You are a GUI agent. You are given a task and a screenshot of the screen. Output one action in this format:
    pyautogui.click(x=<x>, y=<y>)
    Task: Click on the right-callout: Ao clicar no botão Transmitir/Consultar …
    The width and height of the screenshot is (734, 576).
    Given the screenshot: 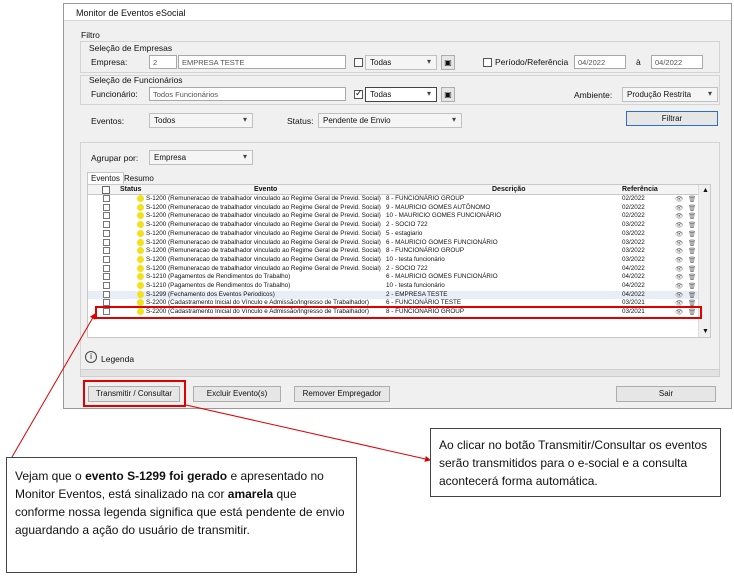 What is the action you would take?
    pyautogui.click(x=575, y=462)
    